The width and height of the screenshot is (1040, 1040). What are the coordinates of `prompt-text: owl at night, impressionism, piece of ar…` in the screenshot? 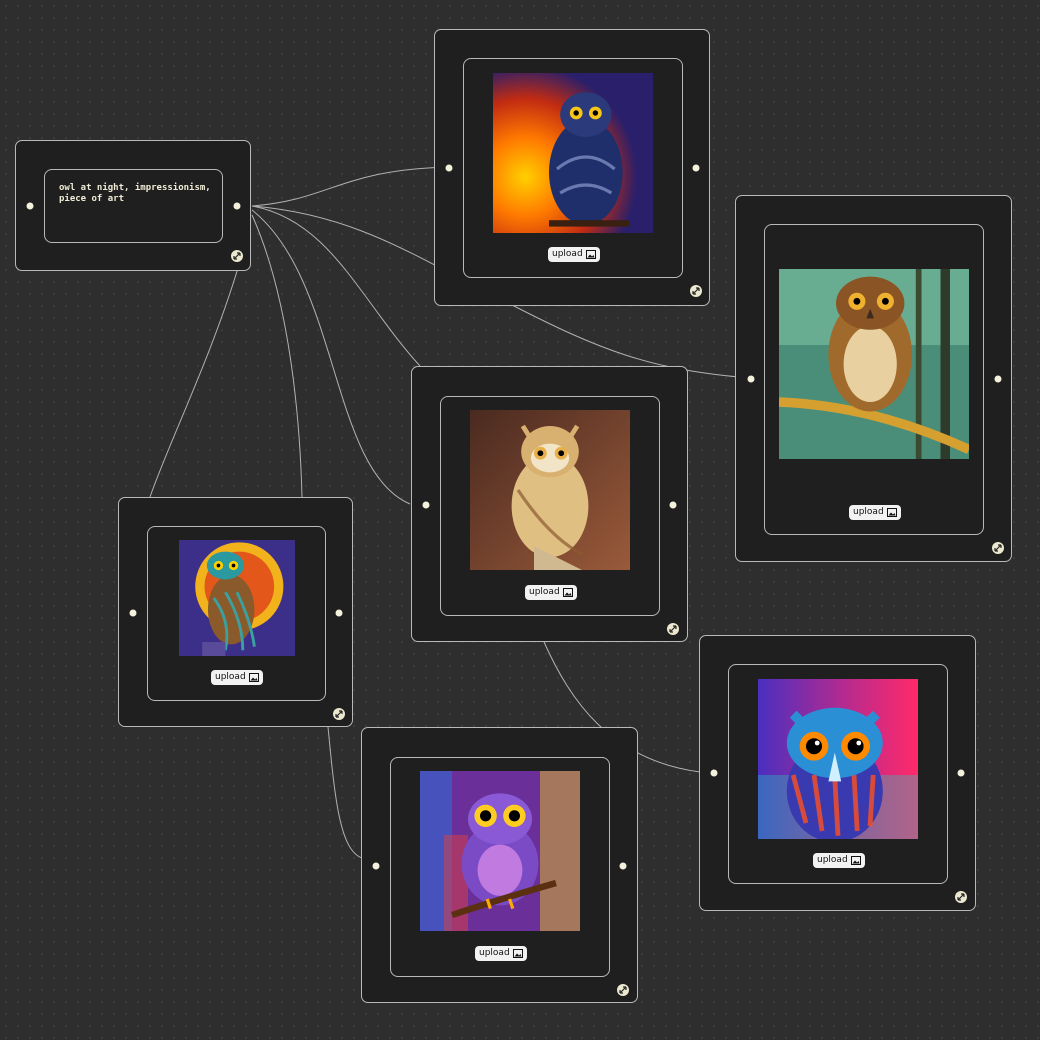 It's located at (135, 193).